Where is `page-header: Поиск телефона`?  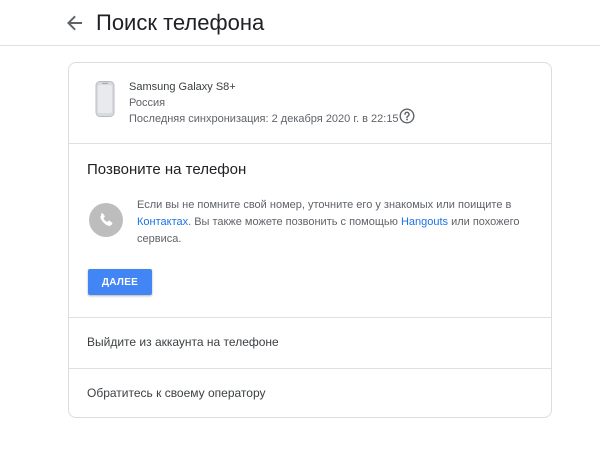 page-header: Поиск телефона is located at coordinates (300, 23).